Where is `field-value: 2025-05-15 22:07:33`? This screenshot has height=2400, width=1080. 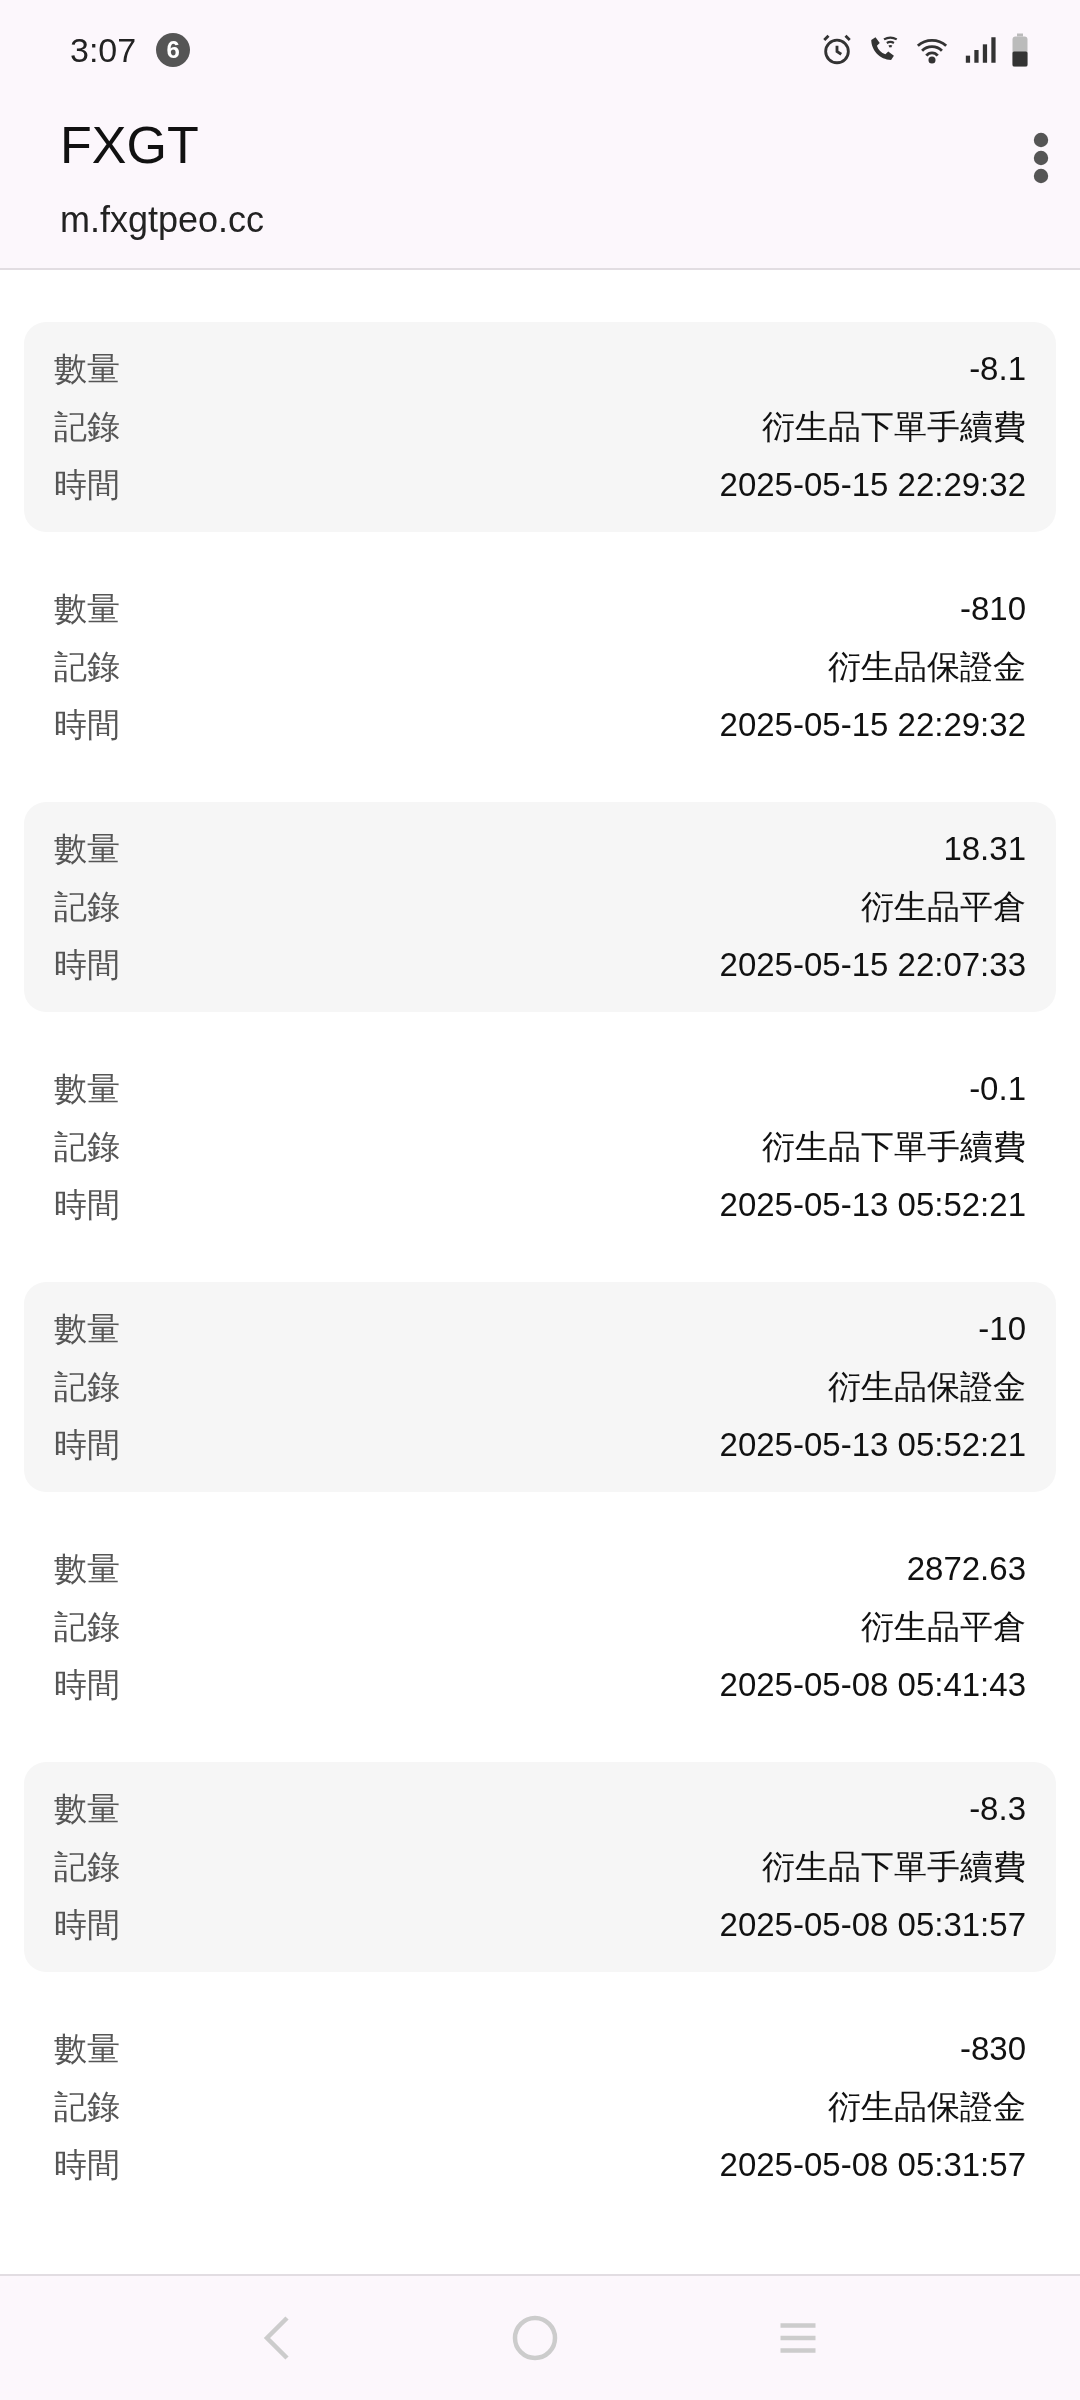 field-value: 2025-05-15 22:07:33 is located at coordinates (872, 965).